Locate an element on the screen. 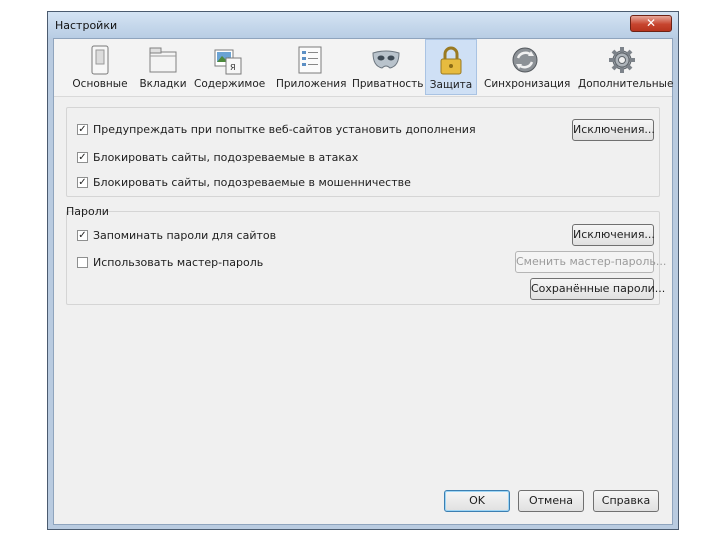 The width and height of the screenshot is (720, 540). applications-list-icon is located at coordinates (310, 60).